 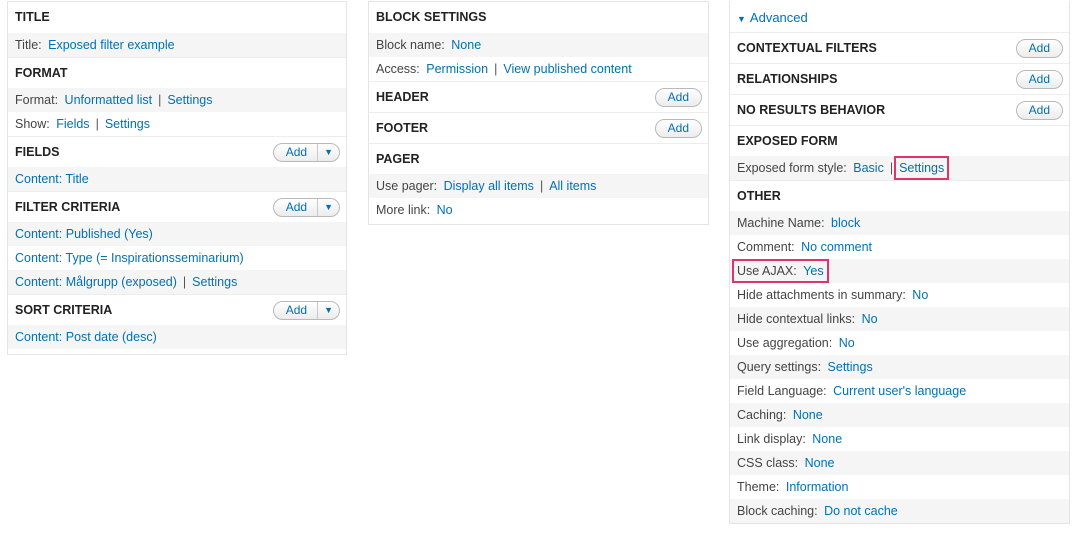 I want to click on sort-heading-text: SORT CRITERIA, so click(x=64, y=310).